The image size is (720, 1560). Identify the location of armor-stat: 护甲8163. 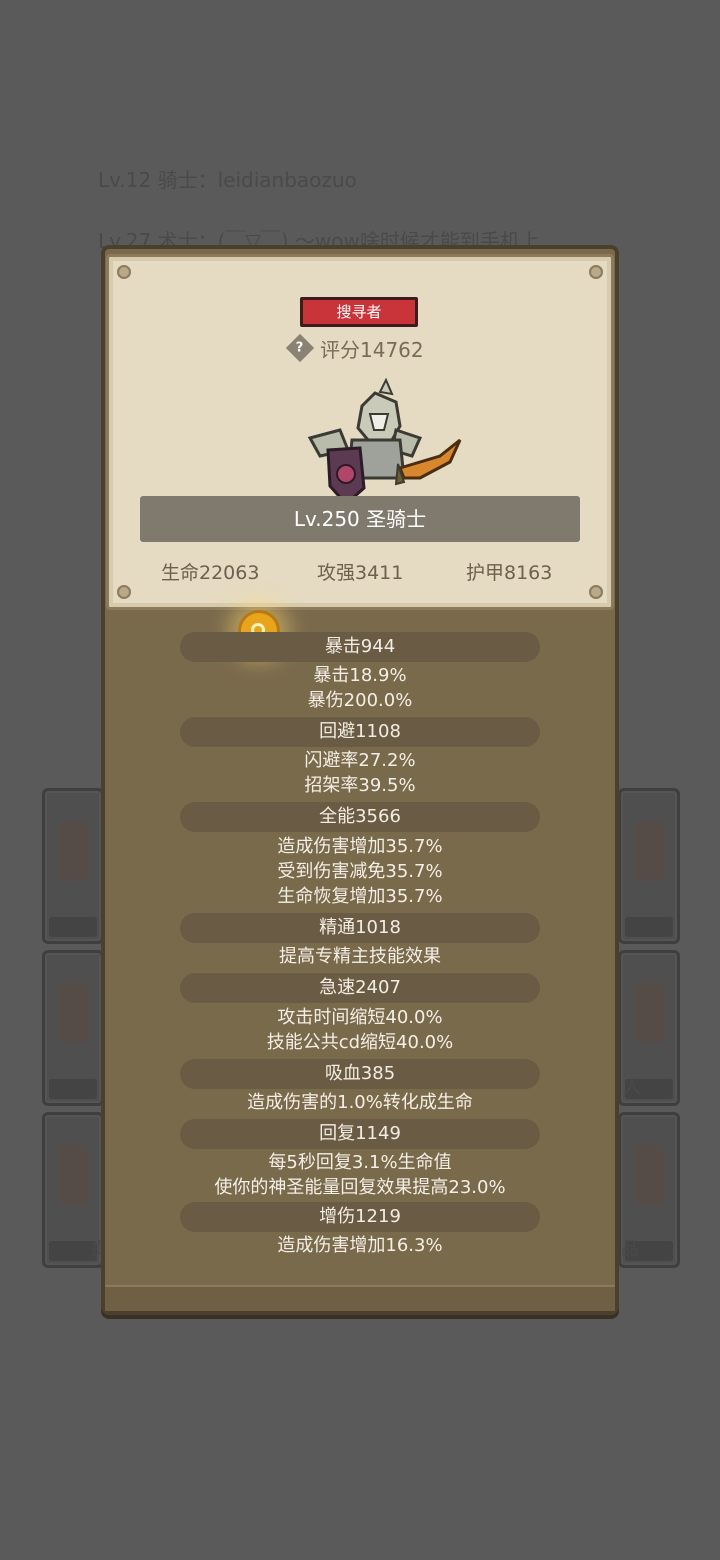
(509, 573).